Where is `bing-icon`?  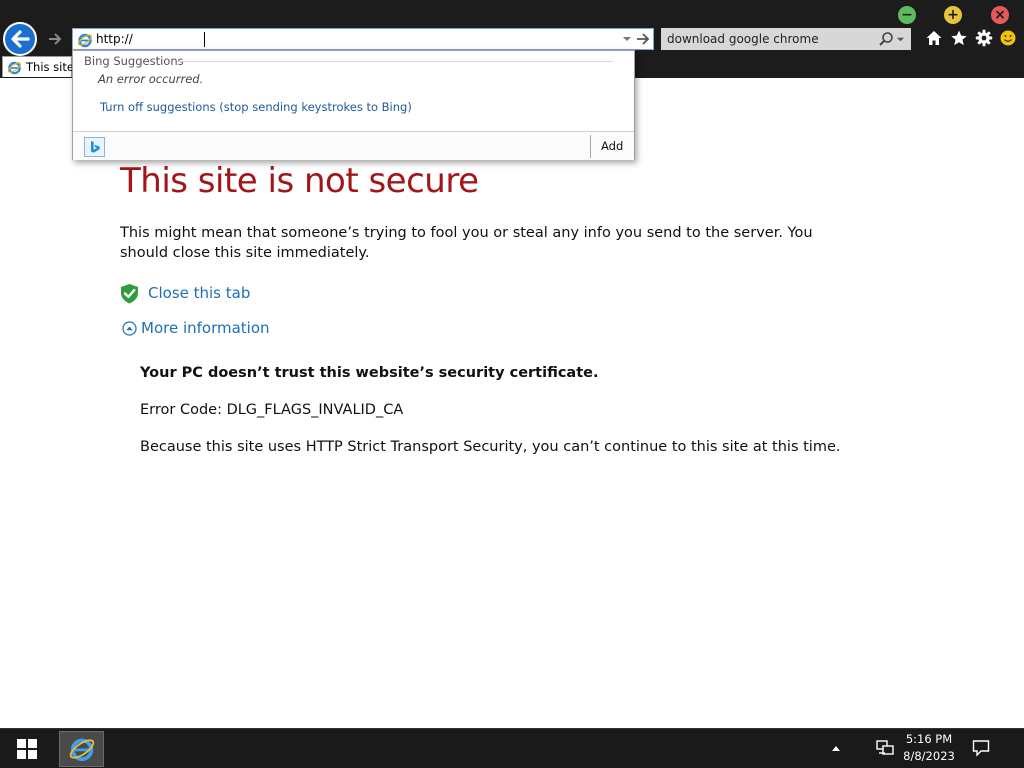
bing-icon is located at coordinates (95, 147).